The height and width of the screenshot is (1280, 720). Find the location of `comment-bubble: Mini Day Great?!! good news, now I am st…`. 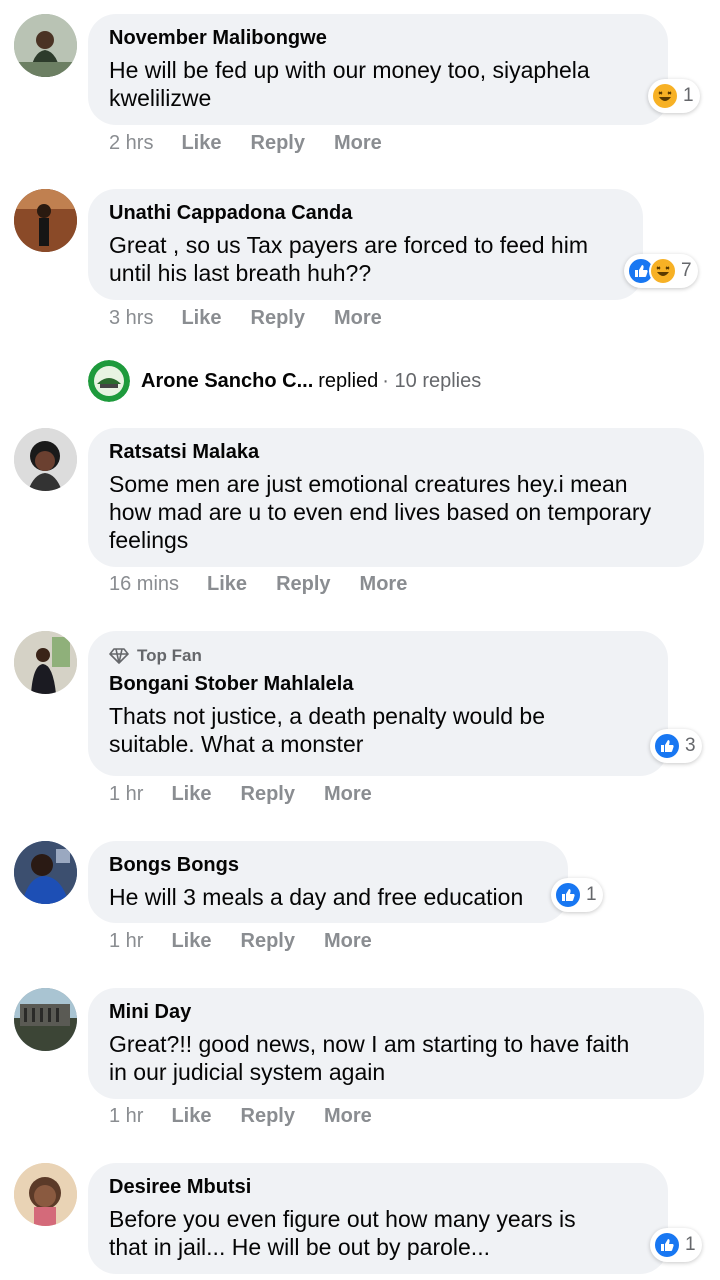

comment-bubble: Mini Day Great?!! good news, now I am st… is located at coordinates (396, 1043).